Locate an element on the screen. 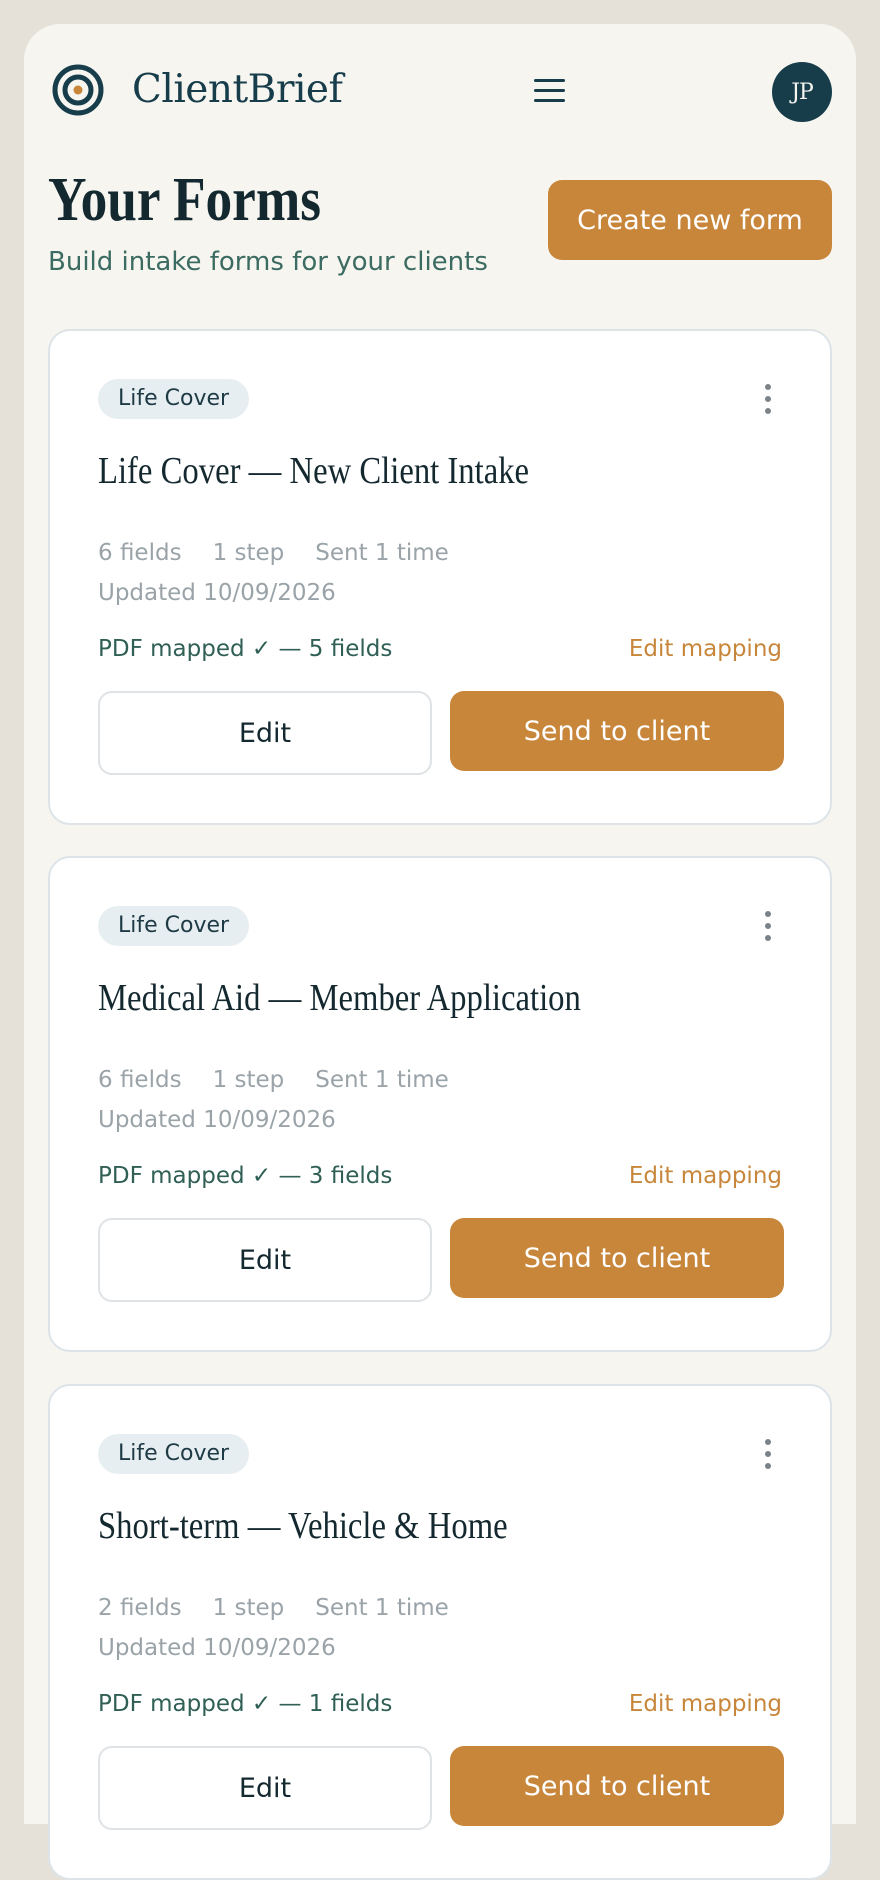 The image size is (880, 1880). pdf-mapped-status: PDF mapped ✓ — 5 fields is located at coordinates (245, 649).